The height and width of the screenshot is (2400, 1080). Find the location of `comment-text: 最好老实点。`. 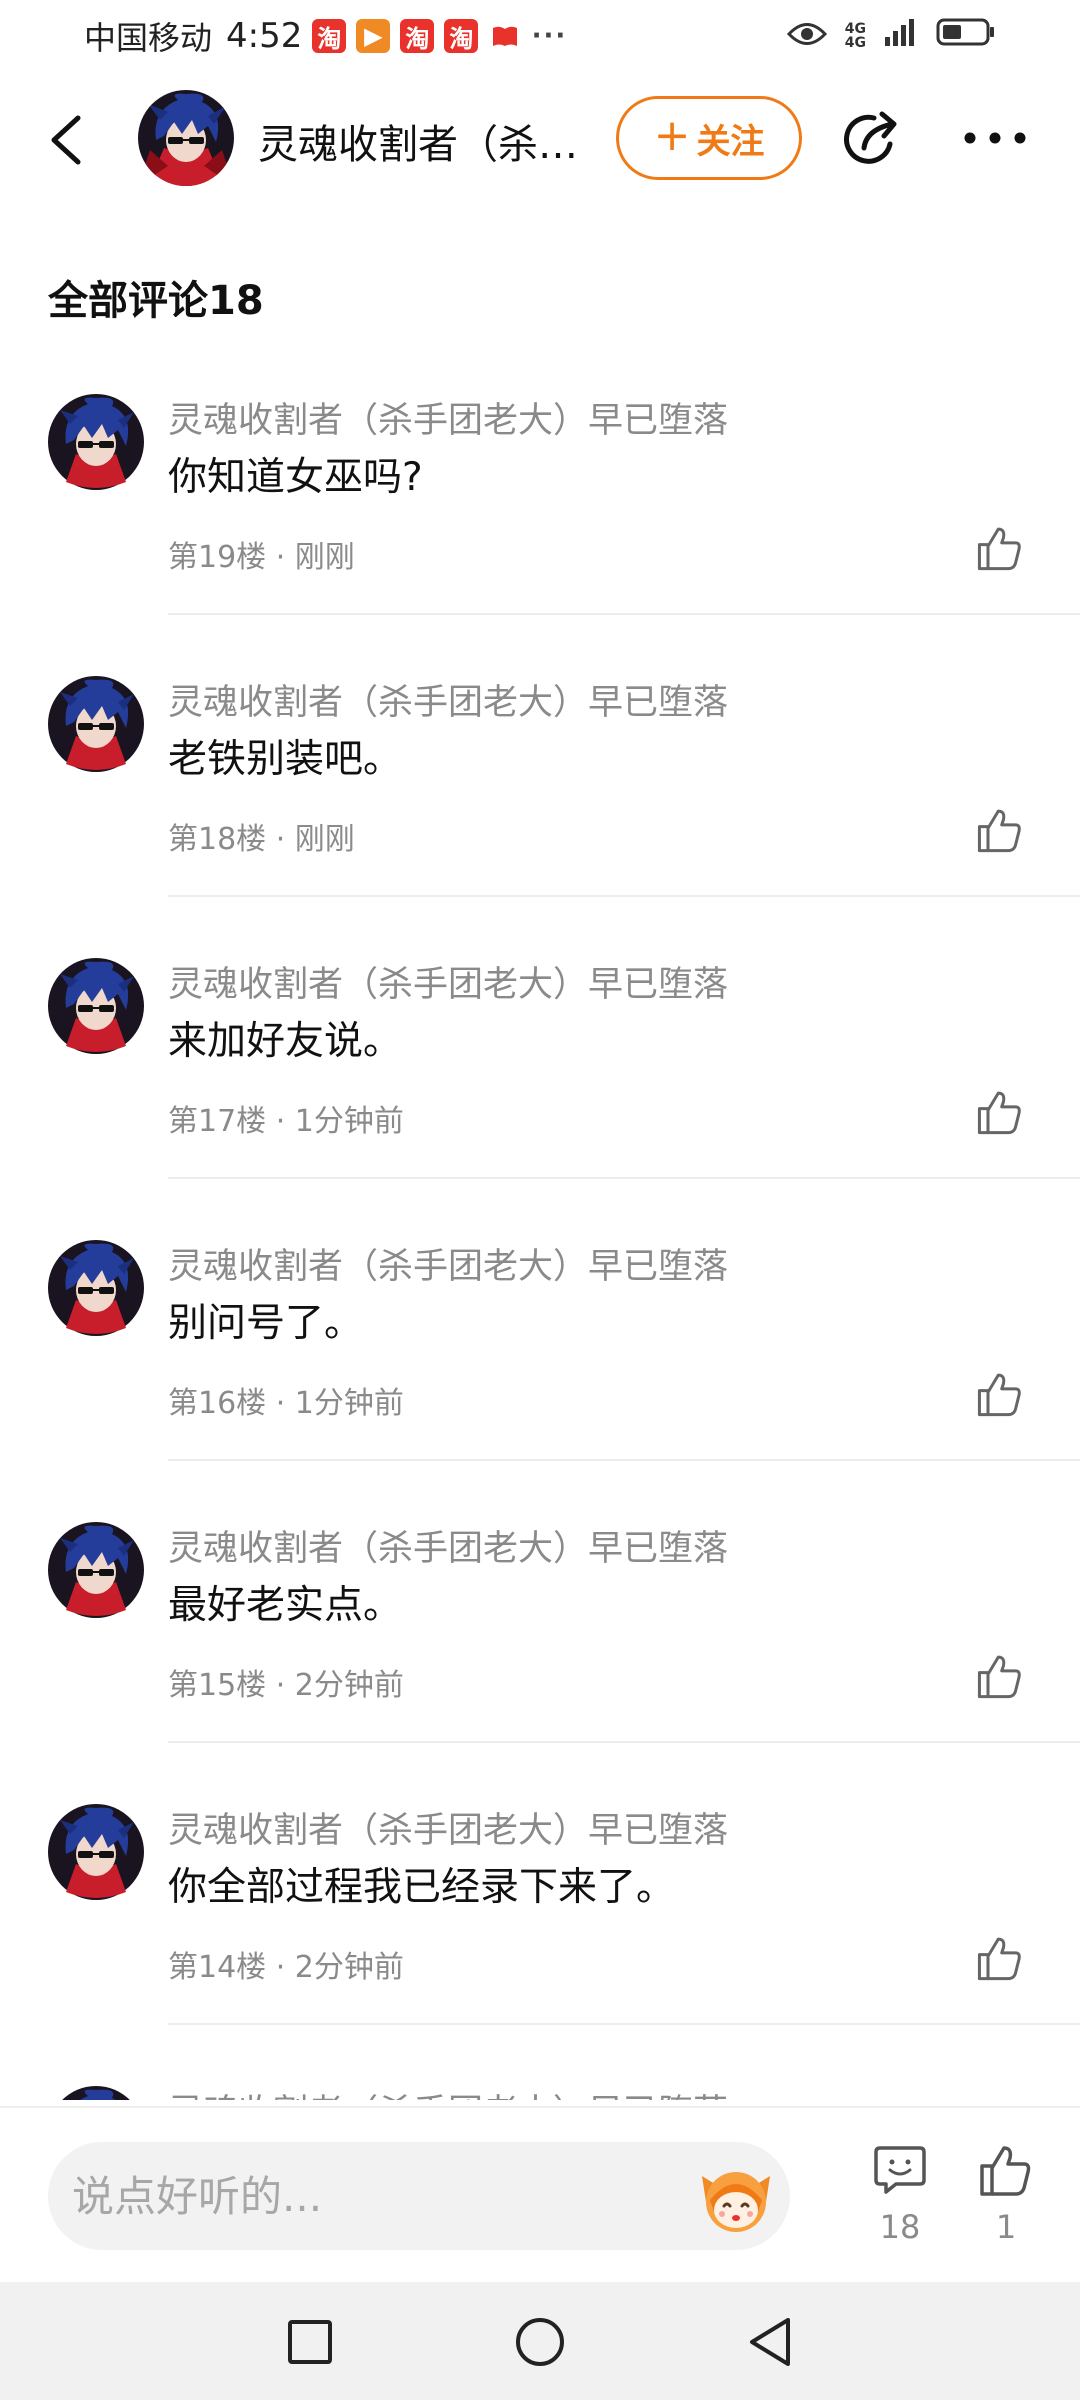

comment-text: 最好老实点。 is located at coordinates (285, 1605).